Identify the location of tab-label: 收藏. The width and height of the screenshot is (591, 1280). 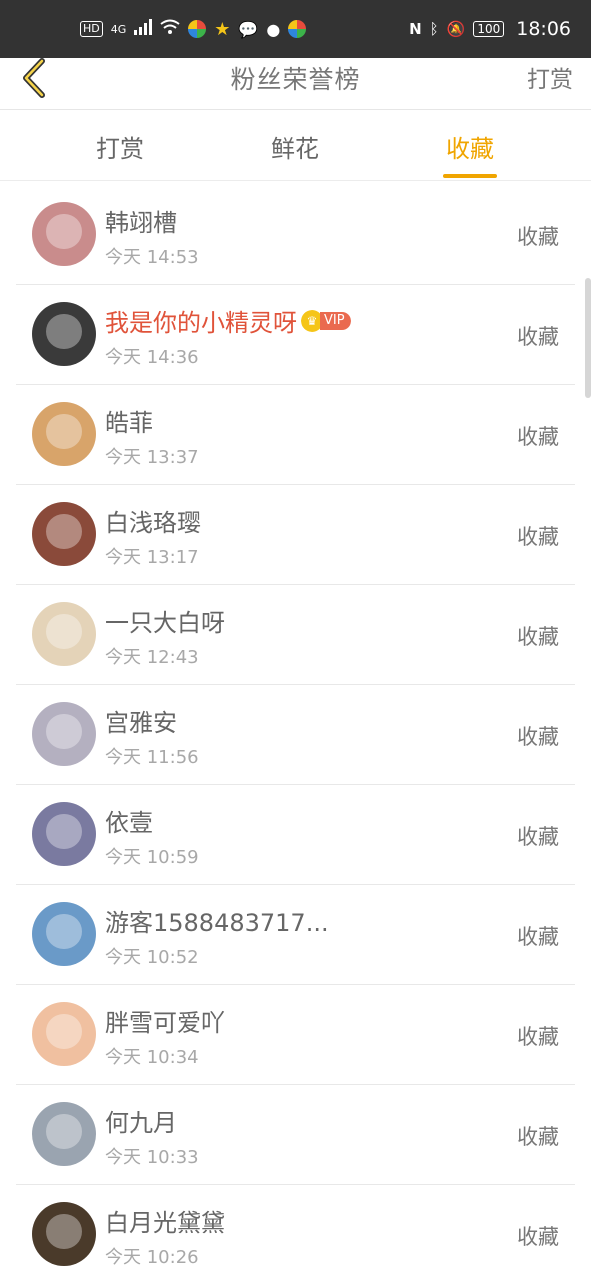
(470, 149).